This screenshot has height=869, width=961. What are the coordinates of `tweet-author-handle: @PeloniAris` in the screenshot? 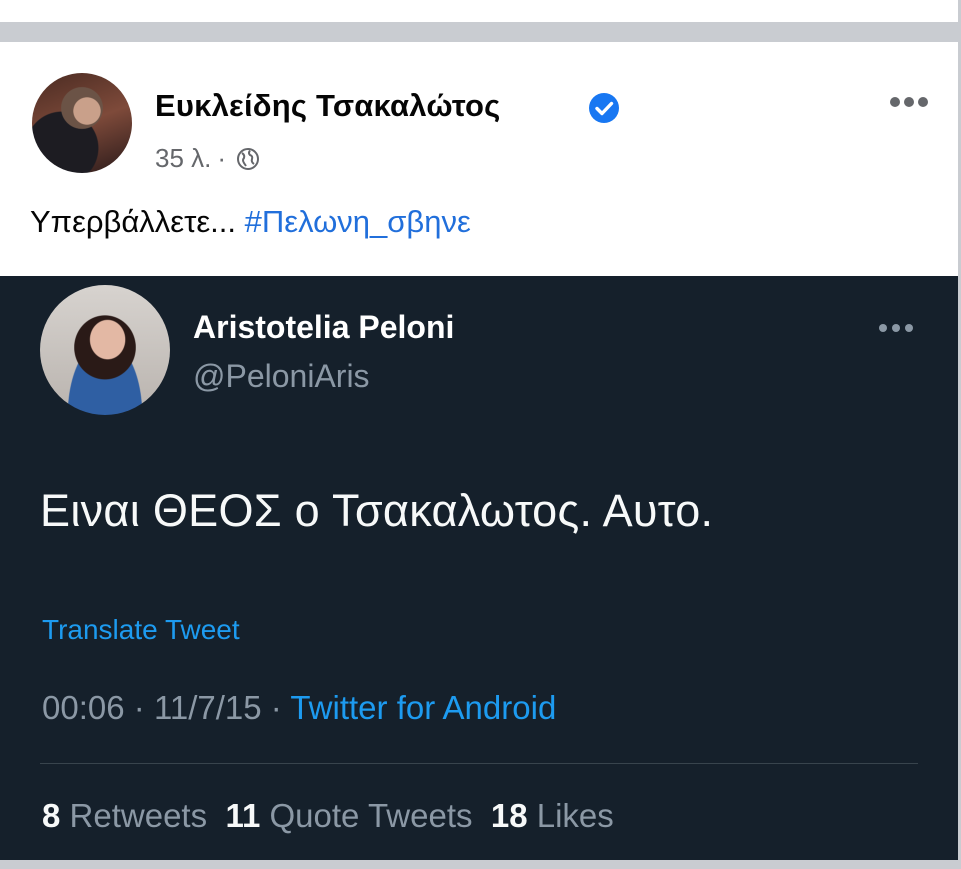 It's located at (281, 376).